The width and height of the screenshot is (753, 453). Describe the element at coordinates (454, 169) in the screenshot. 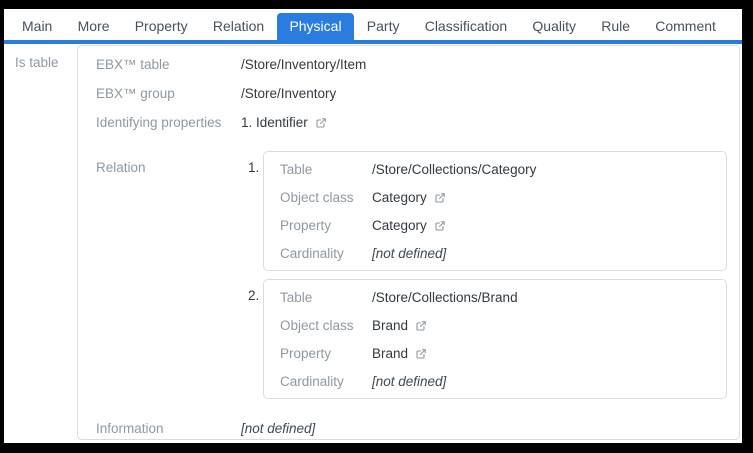

I see `relation-table-value: /Store/Collections/Category` at that location.